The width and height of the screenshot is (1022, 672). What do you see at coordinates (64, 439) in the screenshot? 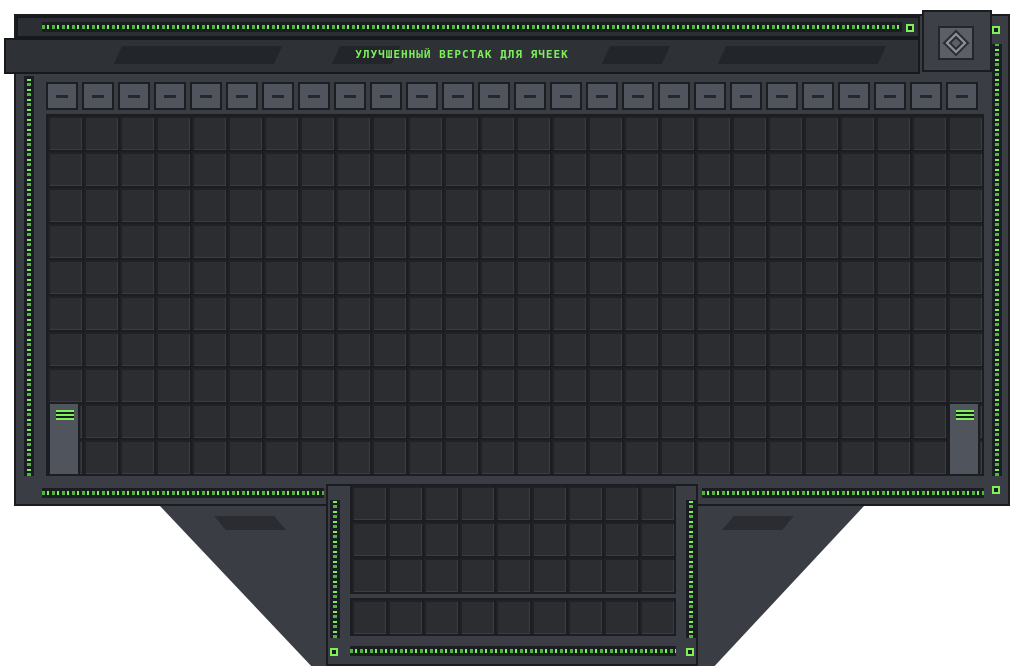
I see `left-side-tab` at bounding box center [64, 439].